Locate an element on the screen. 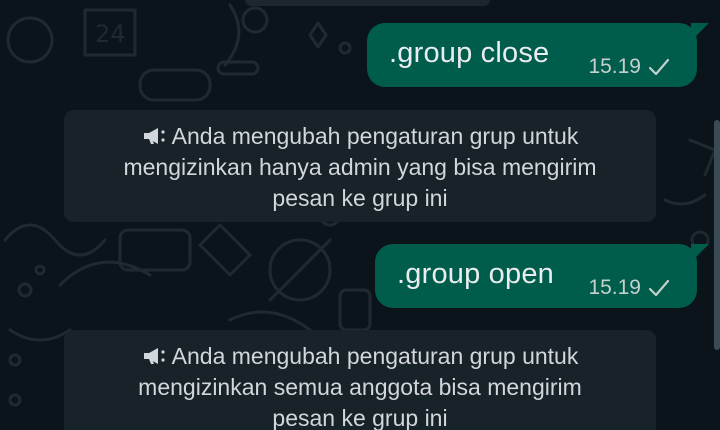 Image resolution: width=720 pixels, height=430 pixels. svg-text: 24 is located at coordinates (110, 34).